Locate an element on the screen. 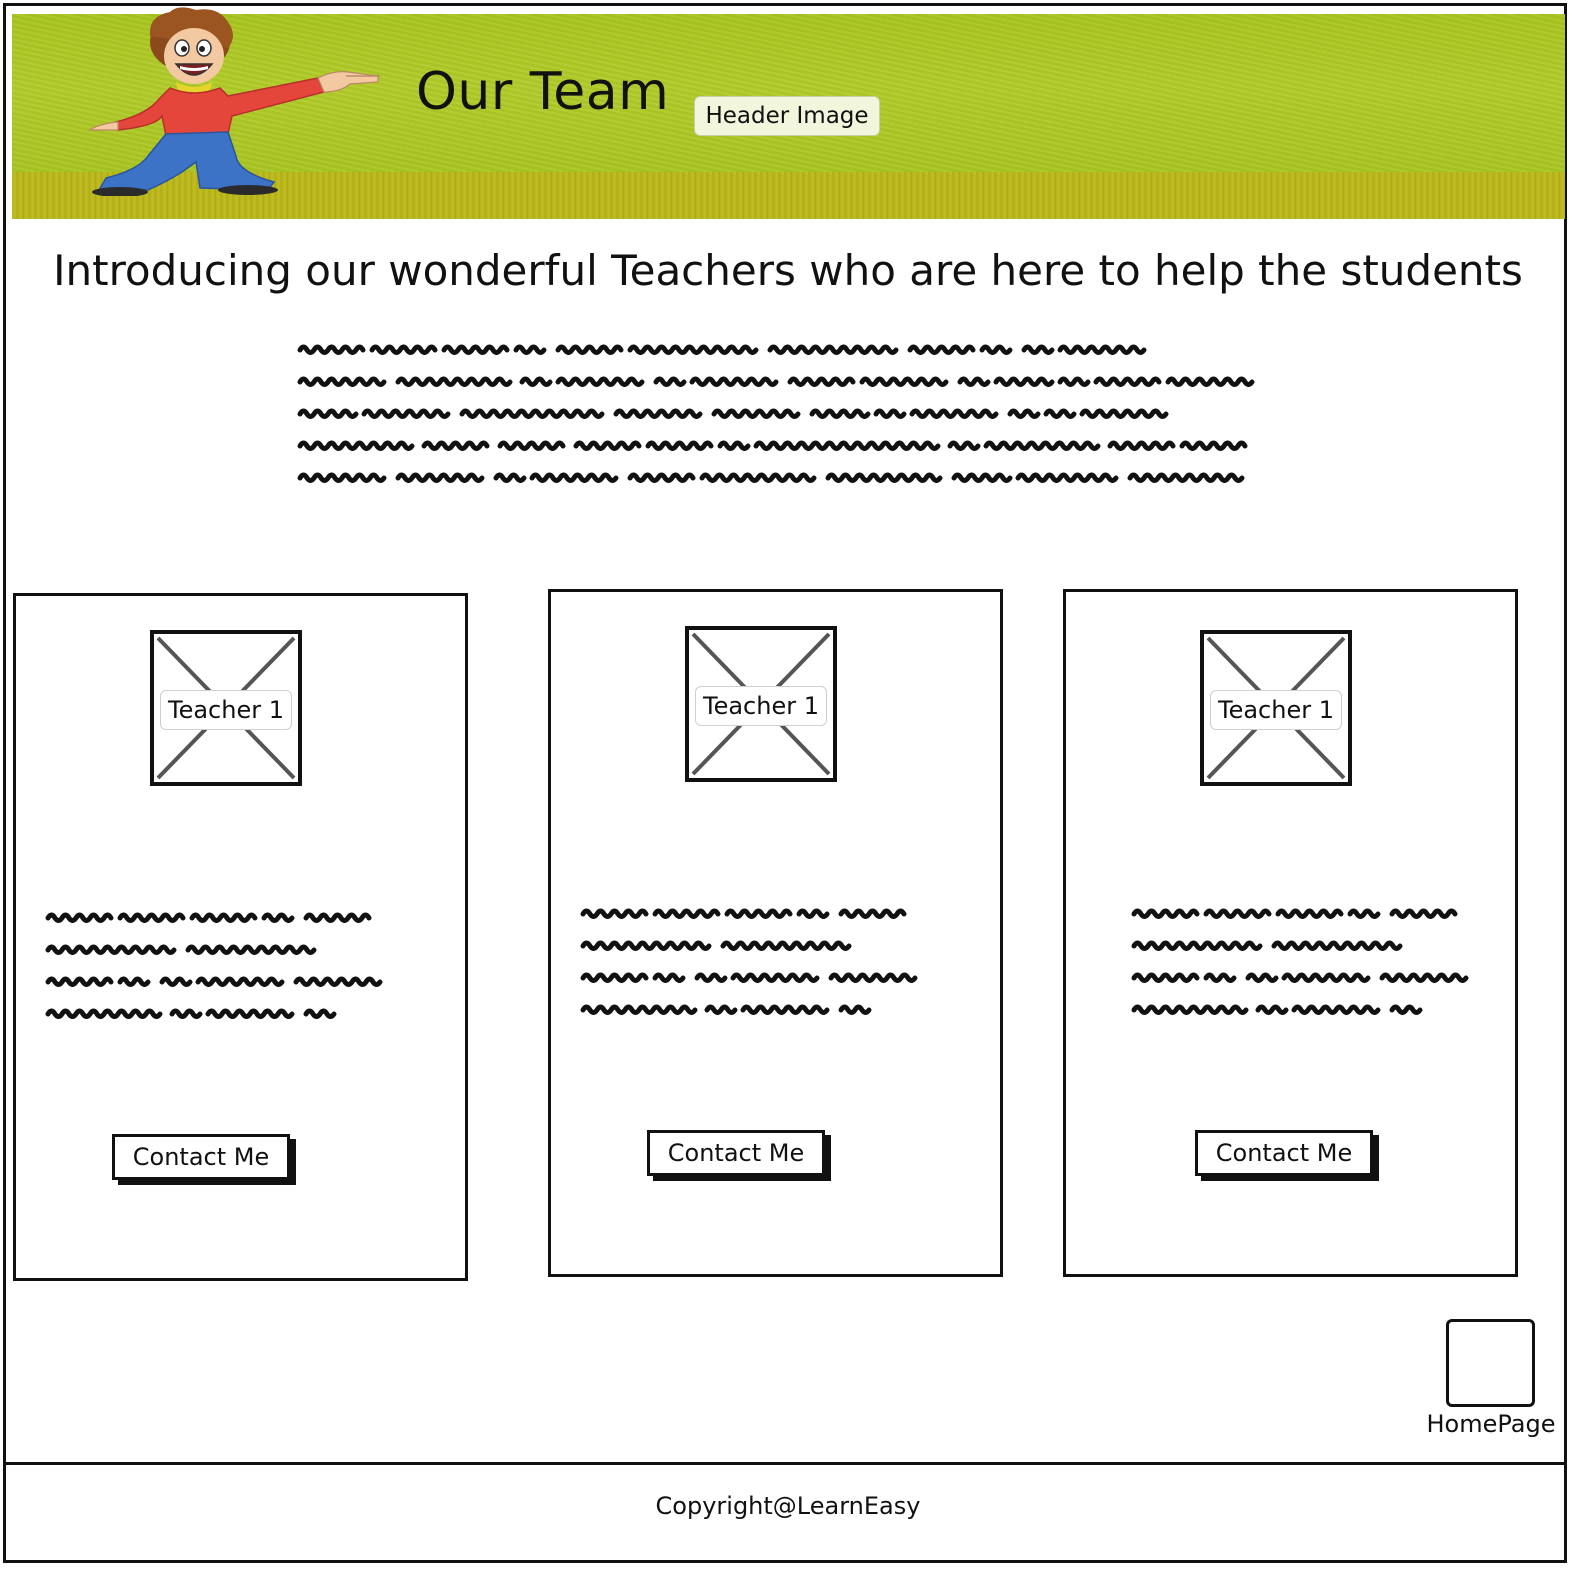  header-image-label: Header Image is located at coordinates (787, 116).